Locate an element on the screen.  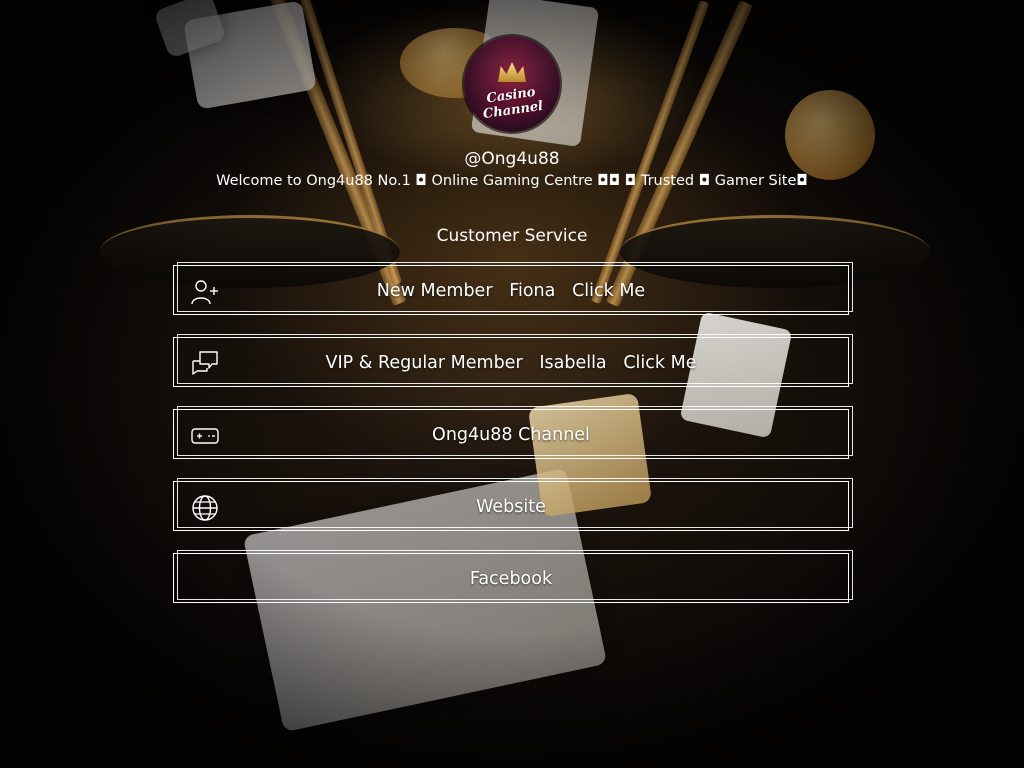
section-title: Customer Service is located at coordinates (512, 236).